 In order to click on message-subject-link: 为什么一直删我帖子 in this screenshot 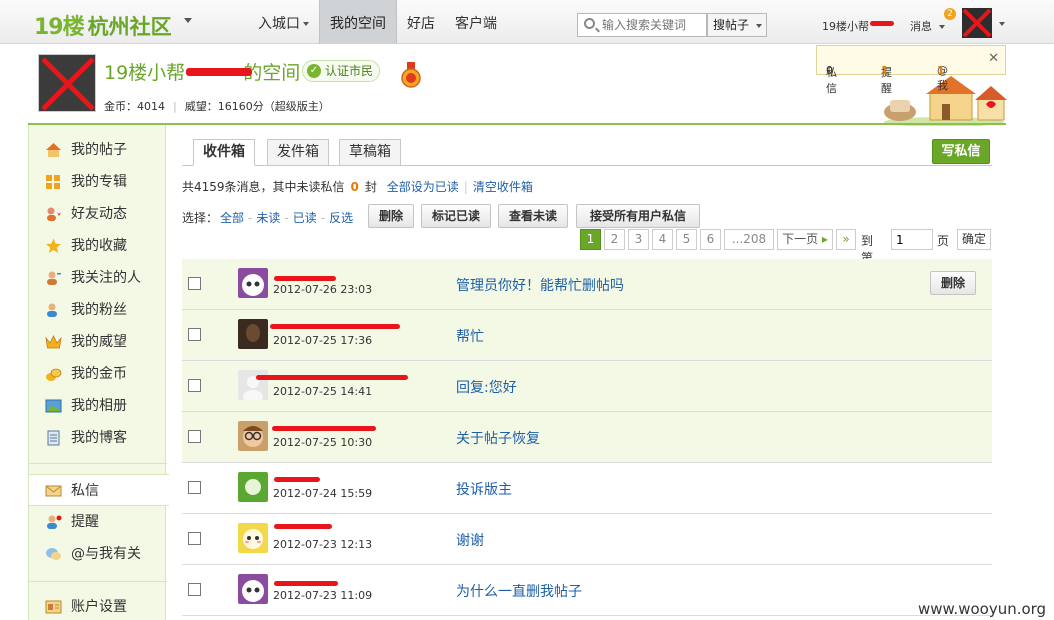, I will do `click(519, 591)`.